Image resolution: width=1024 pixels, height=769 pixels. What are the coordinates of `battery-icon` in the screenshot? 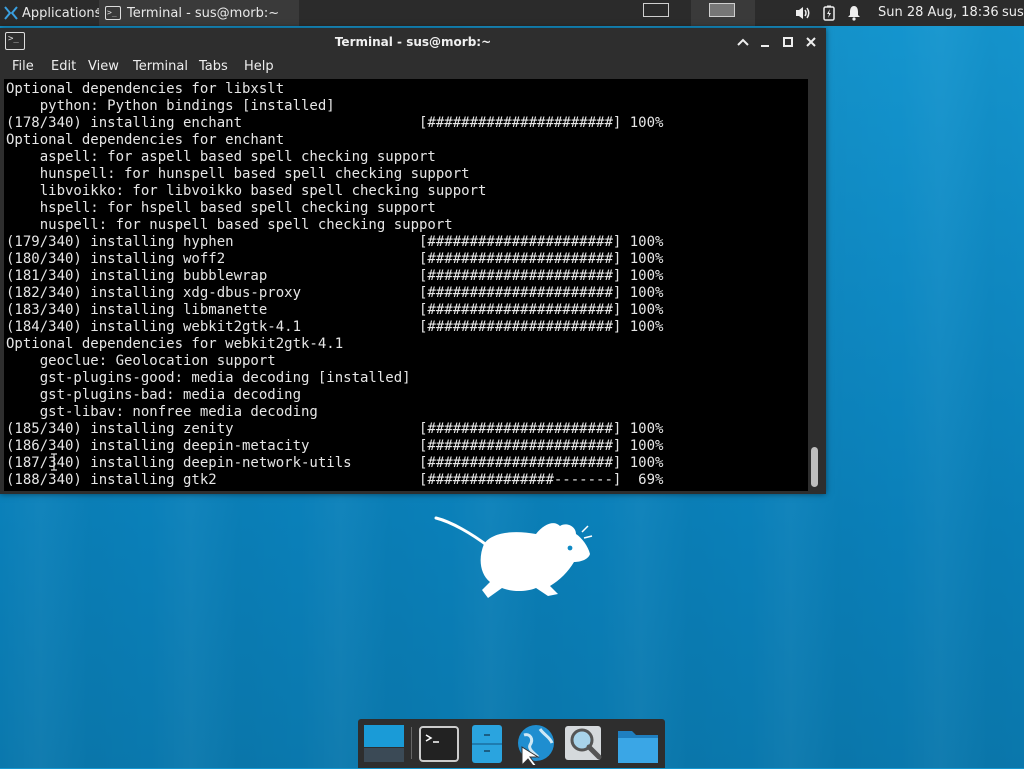 It's located at (830, 13).